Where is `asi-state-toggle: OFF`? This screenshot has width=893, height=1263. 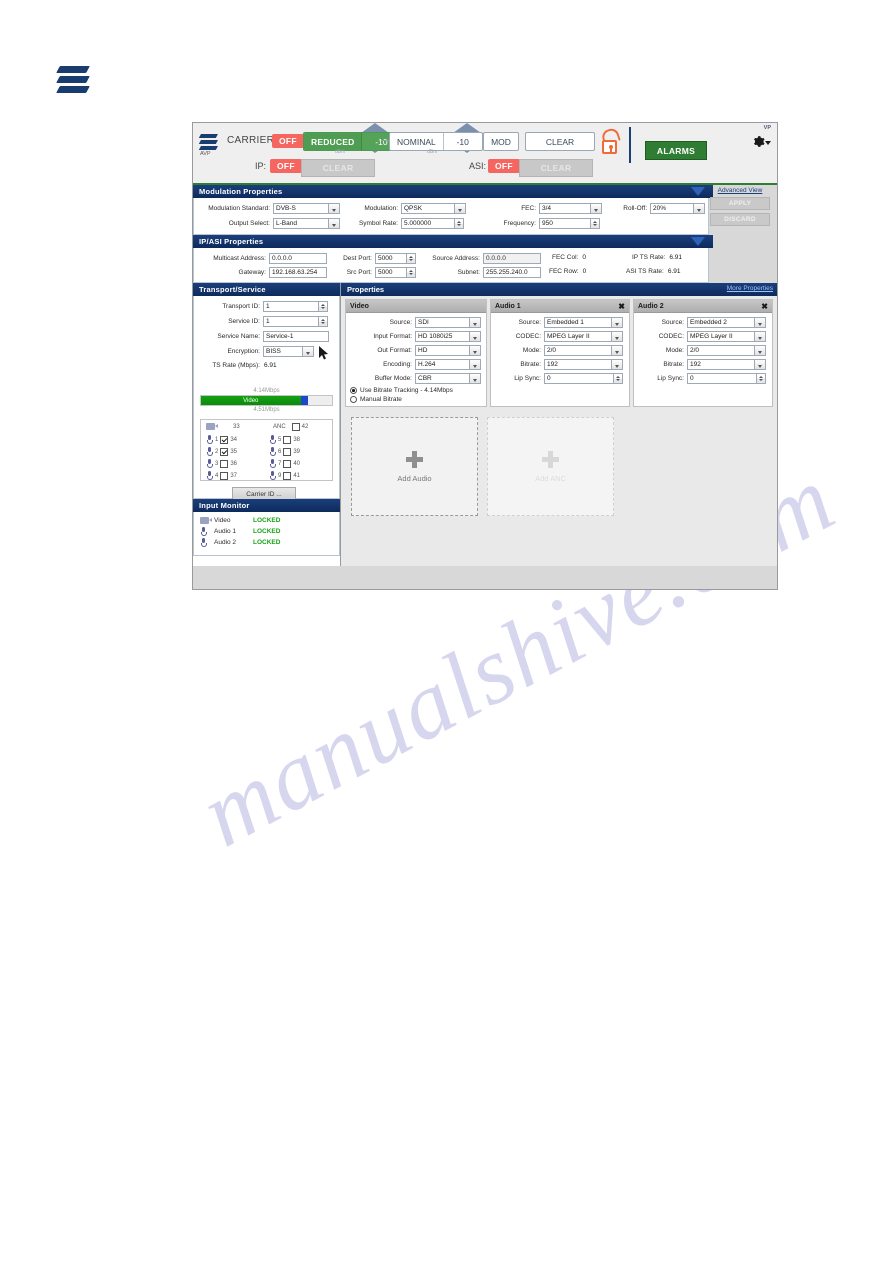 asi-state-toggle: OFF is located at coordinates (504, 166).